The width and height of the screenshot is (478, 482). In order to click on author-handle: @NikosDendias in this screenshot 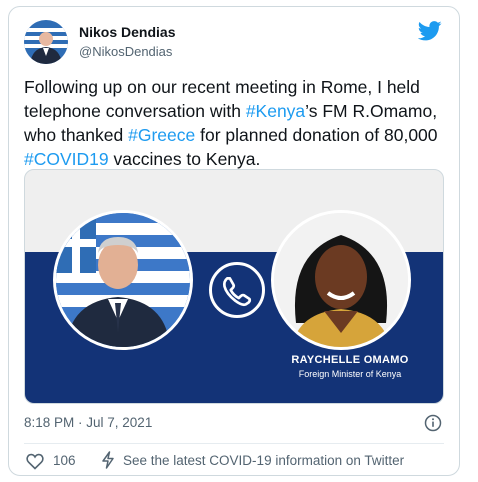, I will do `click(125, 51)`.